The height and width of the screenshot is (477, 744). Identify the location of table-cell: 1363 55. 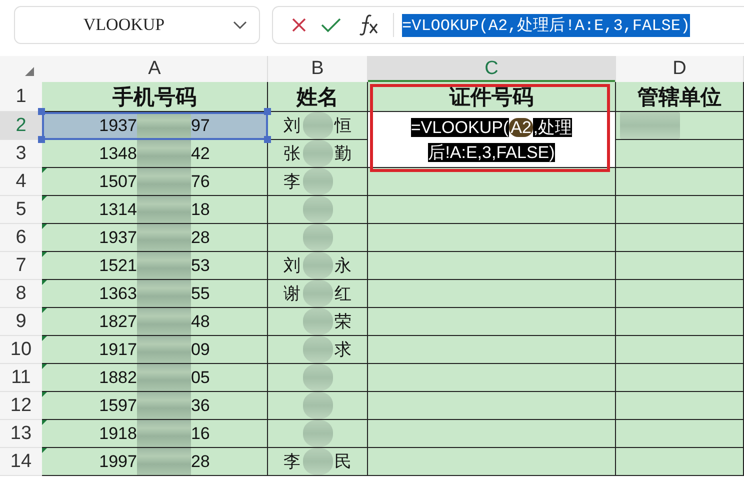
(155, 294).